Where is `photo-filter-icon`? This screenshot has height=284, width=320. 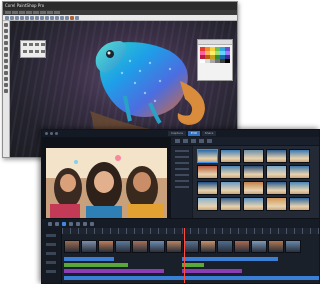 photo-filter-icon is located at coordinates (193, 141).